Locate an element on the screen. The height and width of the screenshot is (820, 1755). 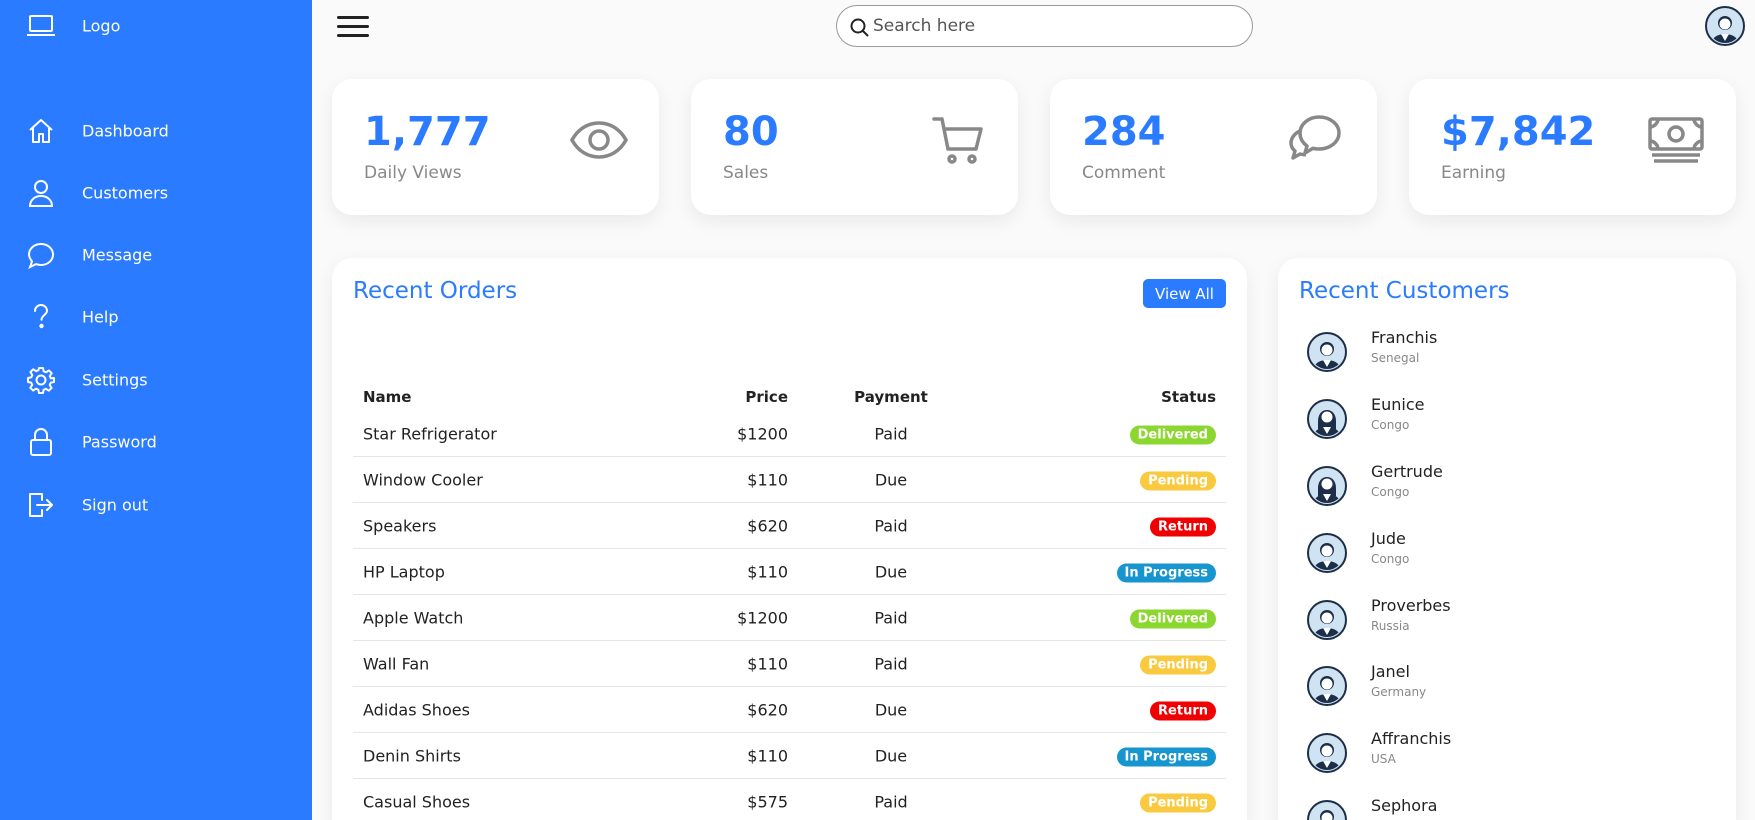
table-row: Window Cooler $110 Due Pending is located at coordinates (789, 480).